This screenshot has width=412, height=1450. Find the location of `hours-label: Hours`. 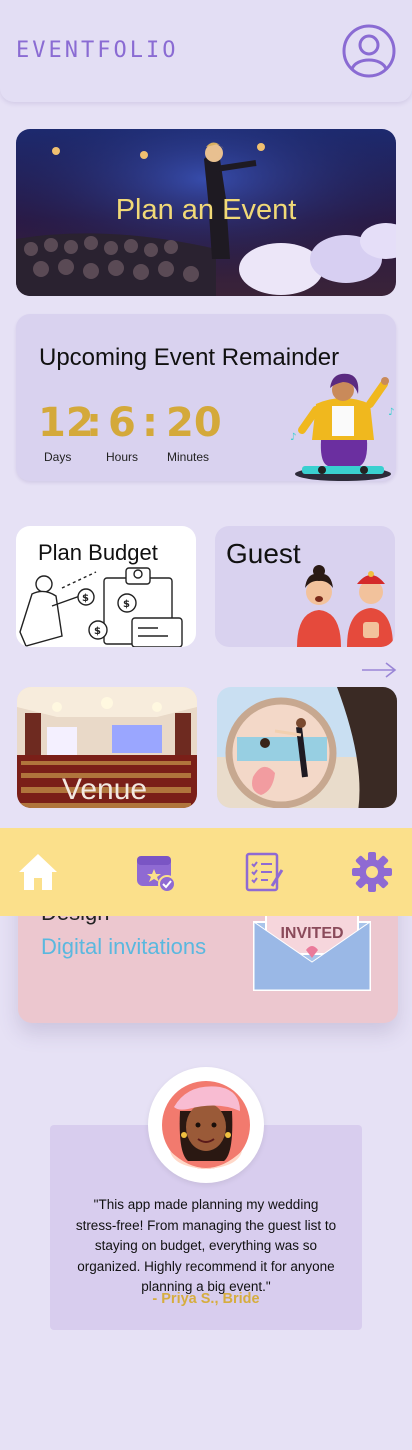

hours-label: Hours is located at coordinates (122, 457).